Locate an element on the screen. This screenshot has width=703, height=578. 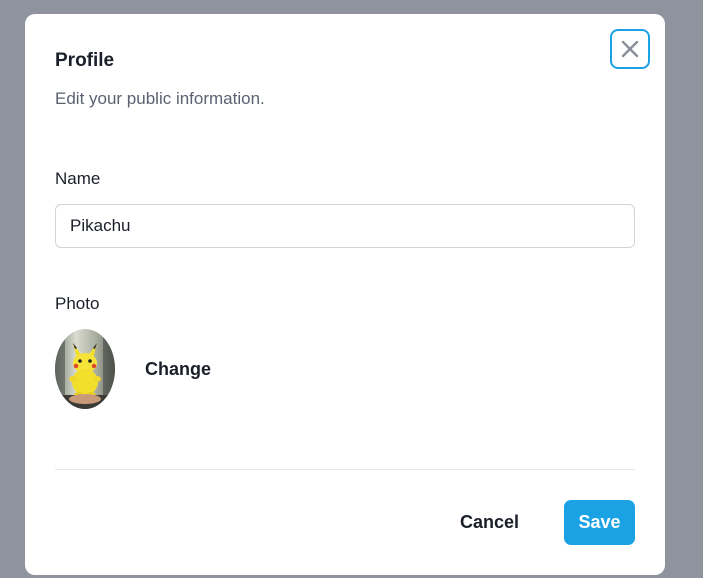
dialog-title: Profile is located at coordinates (85, 60).